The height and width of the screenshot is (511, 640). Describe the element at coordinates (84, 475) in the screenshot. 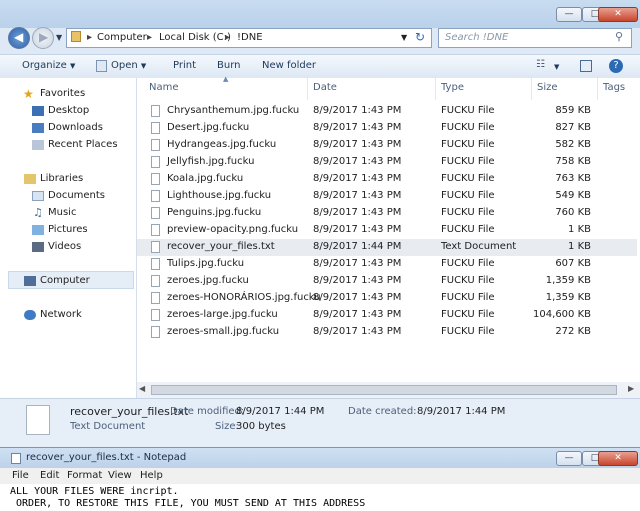

I see `menu-format: Format` at that location.